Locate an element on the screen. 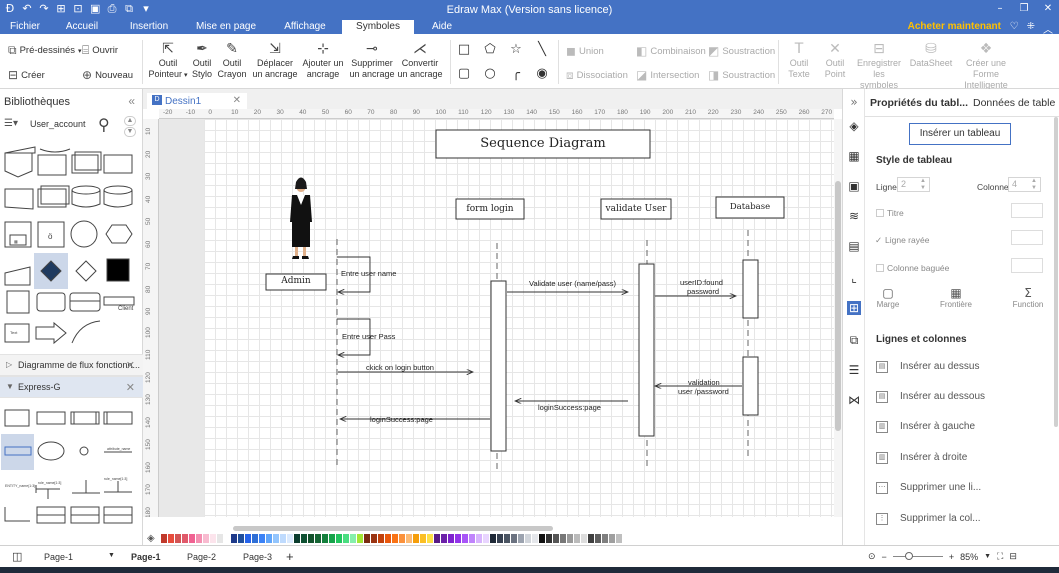  zoom-slider is located at coordinates (917, 556).